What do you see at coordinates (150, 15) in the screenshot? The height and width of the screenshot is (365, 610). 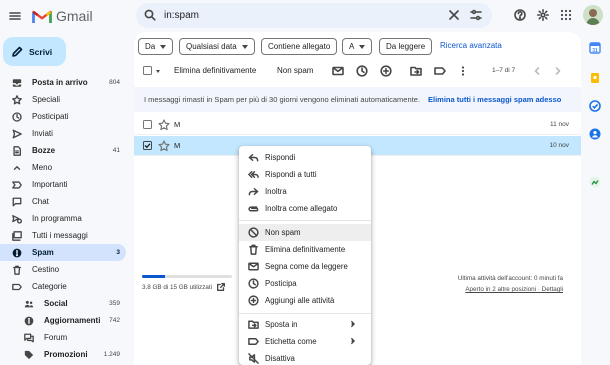 I see `search-icon` at bounding box center [150, 15].